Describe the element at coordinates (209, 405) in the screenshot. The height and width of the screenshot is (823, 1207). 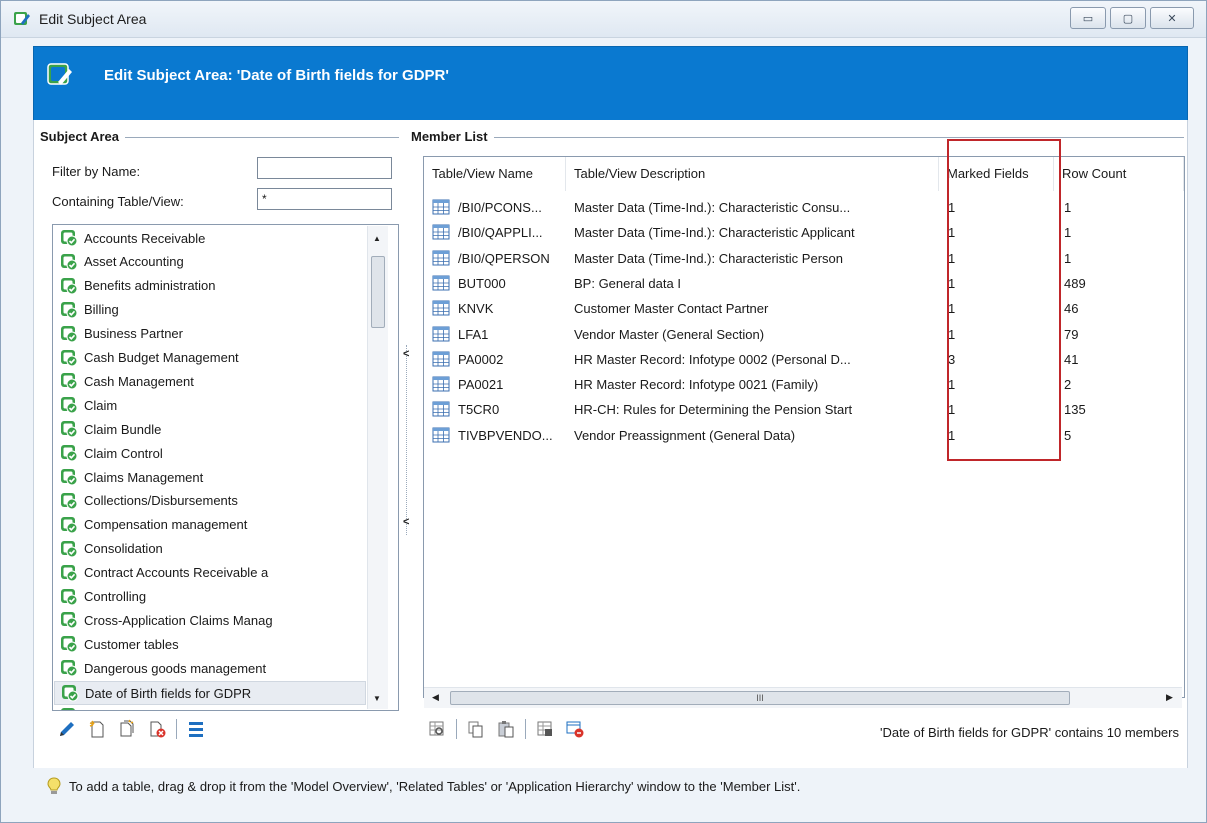
I see `subject-area-item: Claim` at that location.